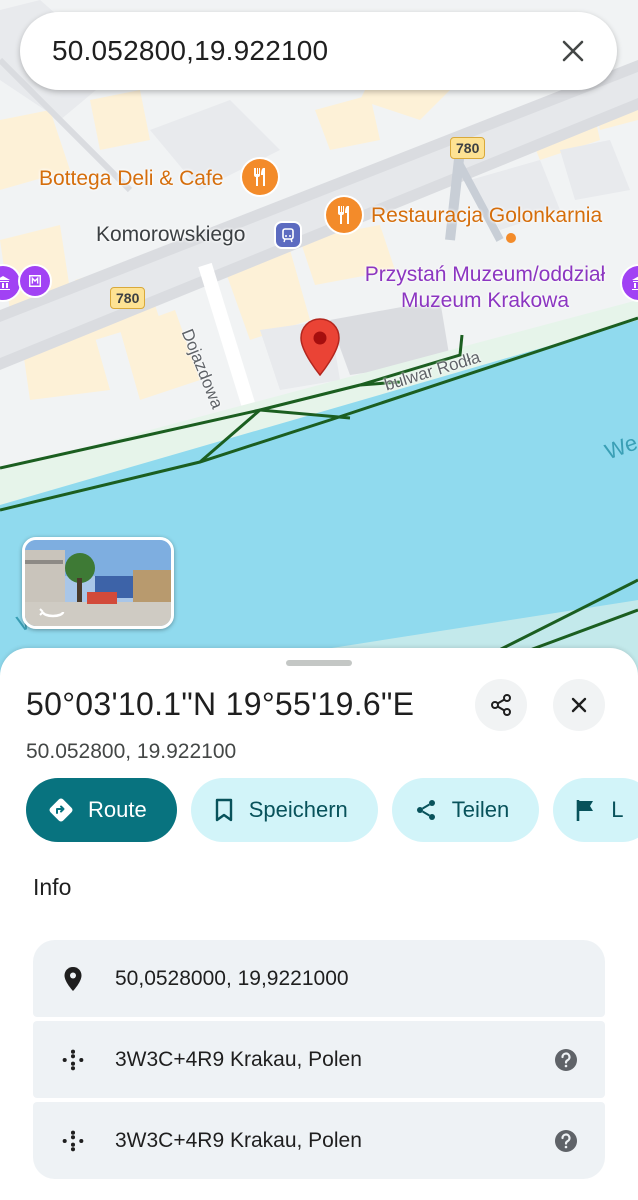 The width and height of the screenshot is (638, 1200). What do you see at coordinates (298, 809) in the screenshot?
I see `save-button-label: Speichern` at bounding box center [298, 809].